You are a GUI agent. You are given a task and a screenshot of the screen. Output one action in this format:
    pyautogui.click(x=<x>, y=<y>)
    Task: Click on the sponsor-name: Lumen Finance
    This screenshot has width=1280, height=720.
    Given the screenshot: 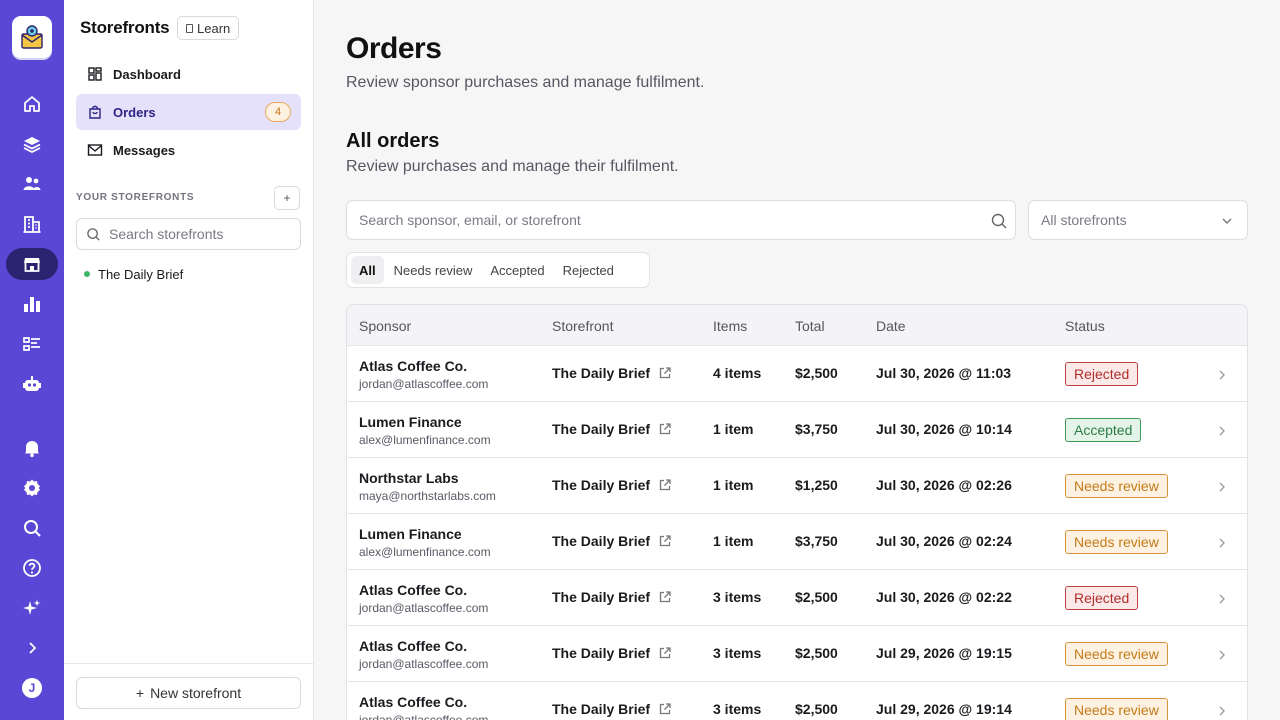 What is the action you would take?
    pyautogui.click(x=410, y=534)
    